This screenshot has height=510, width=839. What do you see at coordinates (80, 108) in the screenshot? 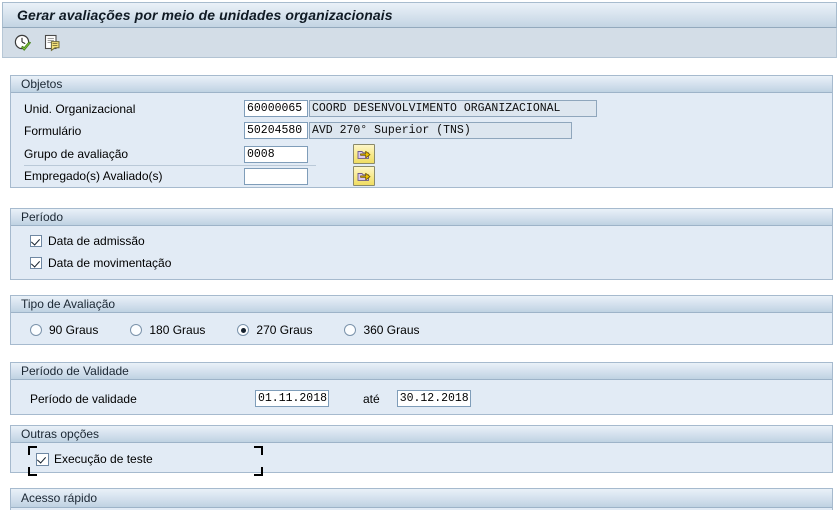
I see `label-unid-organizacional: Unid. Organizacional` at bounding box center [80, 108].